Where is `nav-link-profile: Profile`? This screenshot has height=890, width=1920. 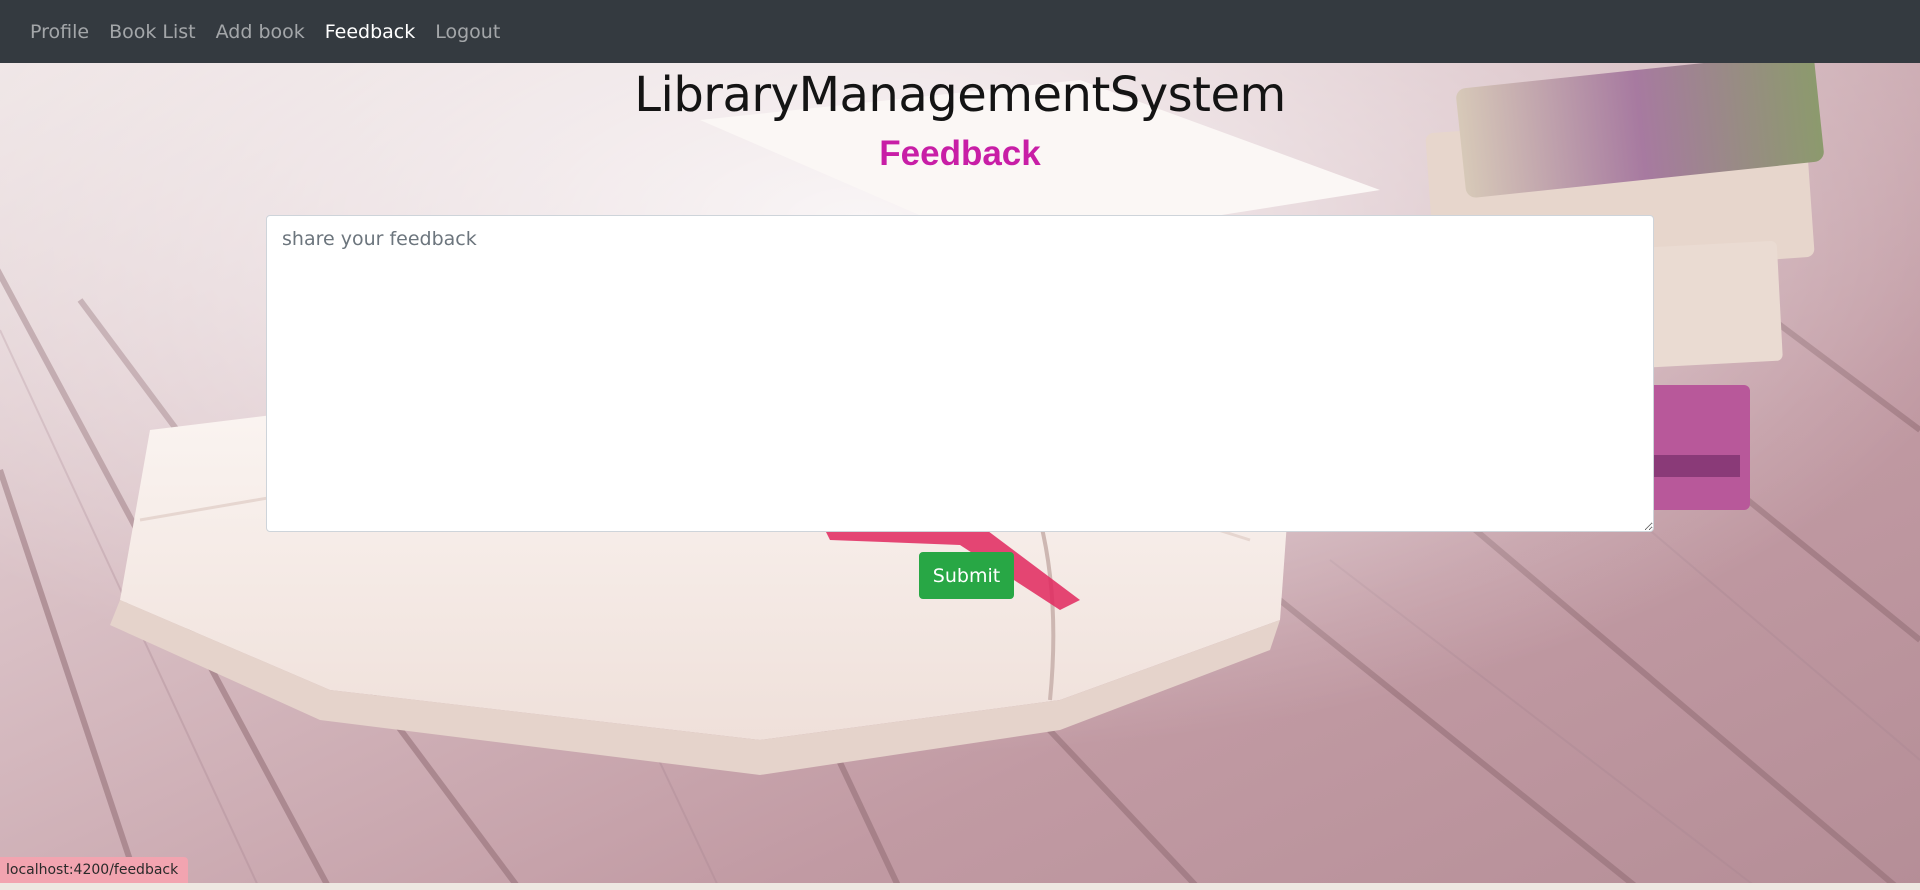 nav-link-profile: Profile is located at coordinates (59, 32).